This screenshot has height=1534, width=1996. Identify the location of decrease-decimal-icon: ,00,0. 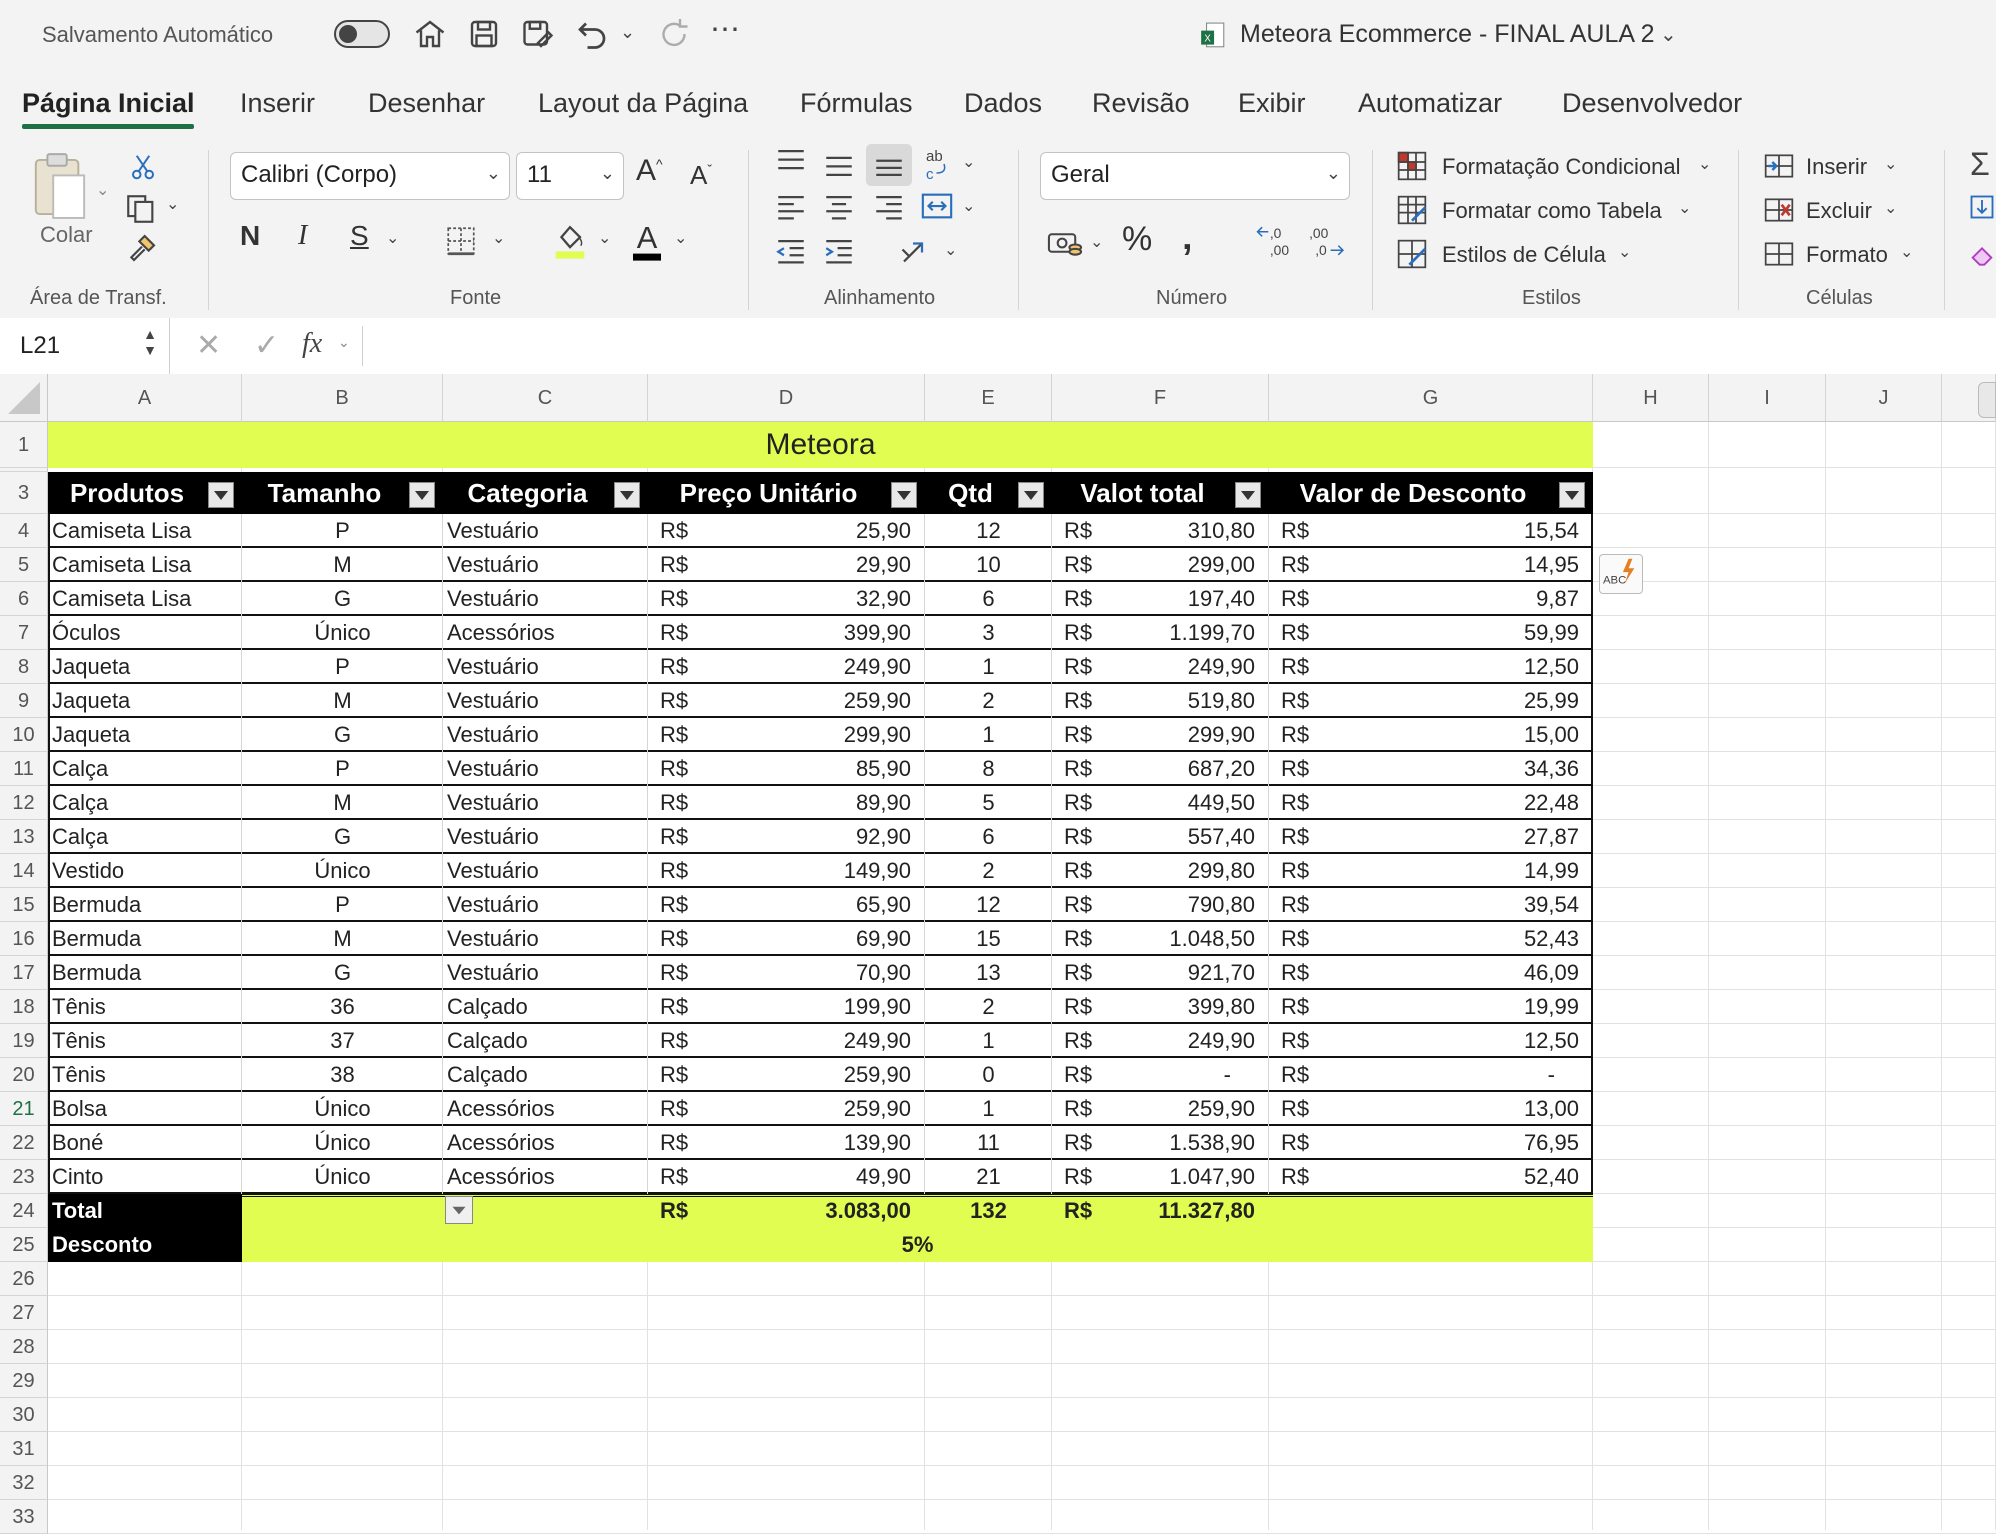
(1326, 241).